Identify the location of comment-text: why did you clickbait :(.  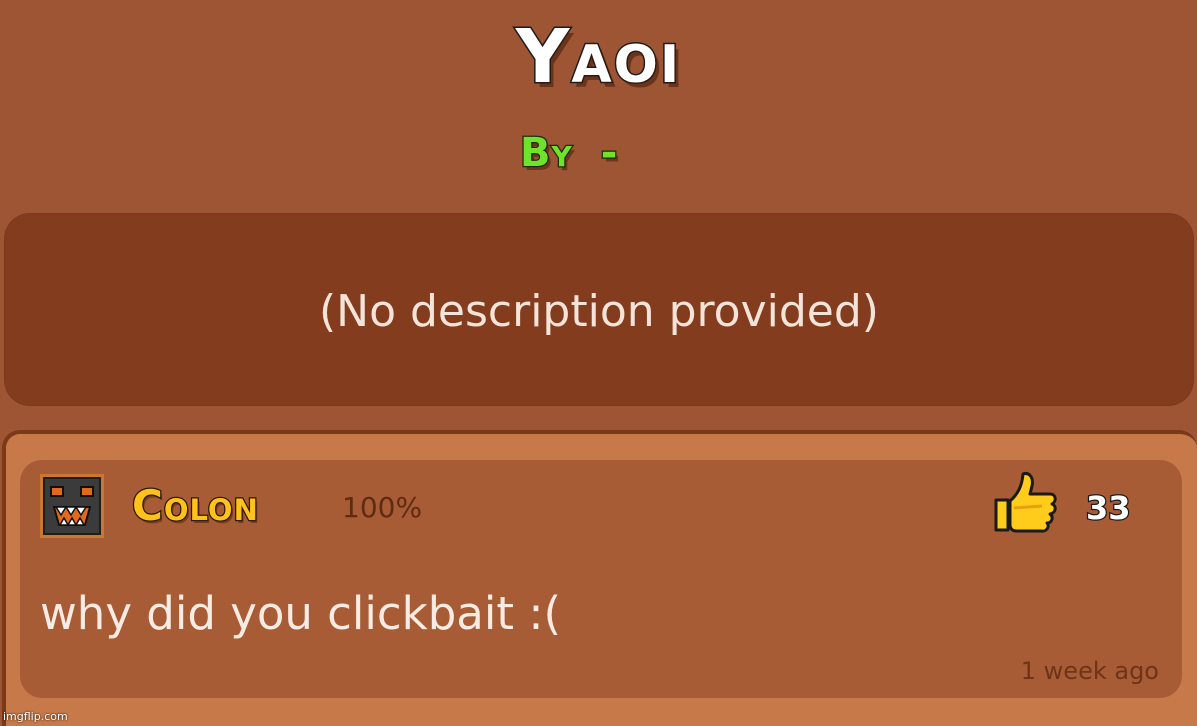
(301, 613).